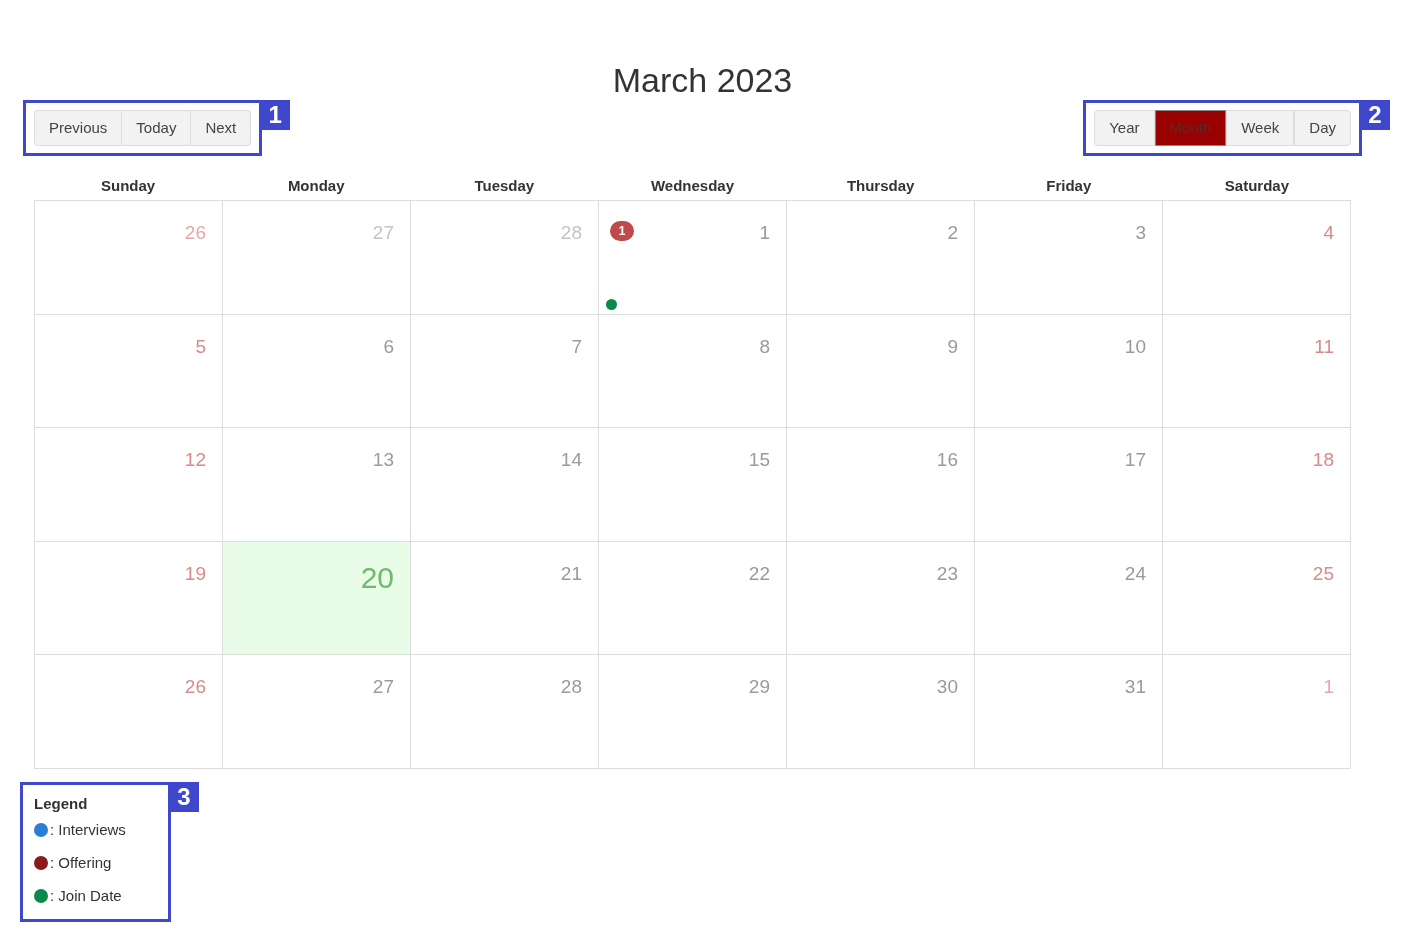 Image resolution: width=1405 pixels, height=931 pixels. Describe the element at coordinates (947, 460) in the screenshot. I see `day-number: 16` at that location.